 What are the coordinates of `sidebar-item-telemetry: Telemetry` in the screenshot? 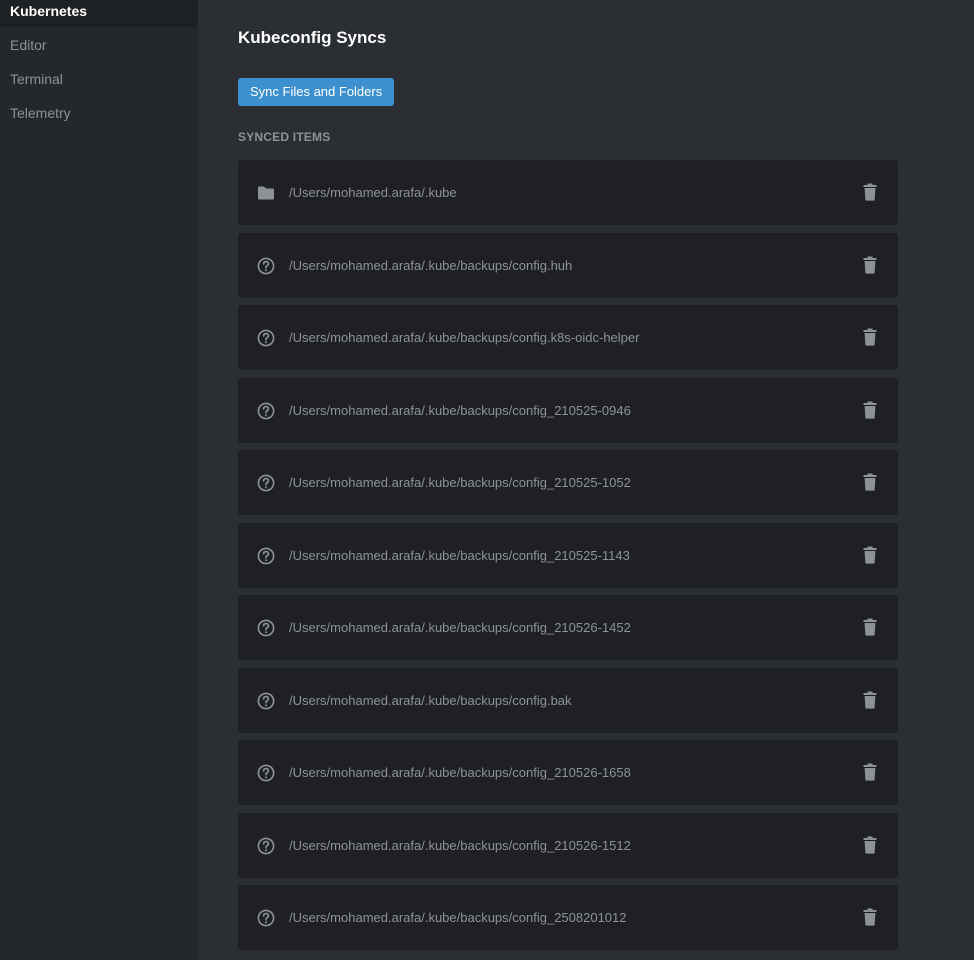 It's located at (99, 112).